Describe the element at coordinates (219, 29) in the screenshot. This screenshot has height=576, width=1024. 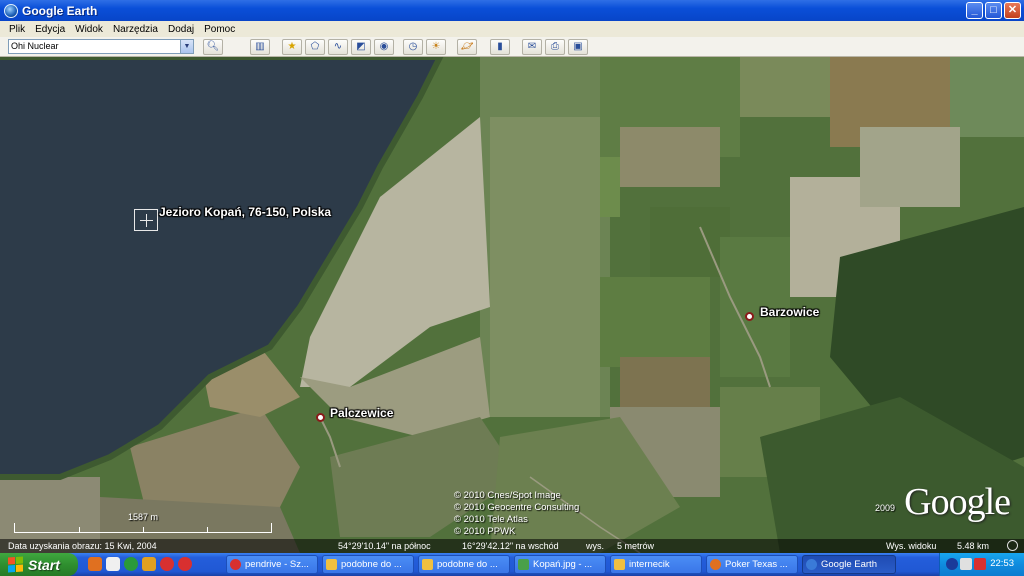
I see `menu-pomoc: Pomoc` at that location.